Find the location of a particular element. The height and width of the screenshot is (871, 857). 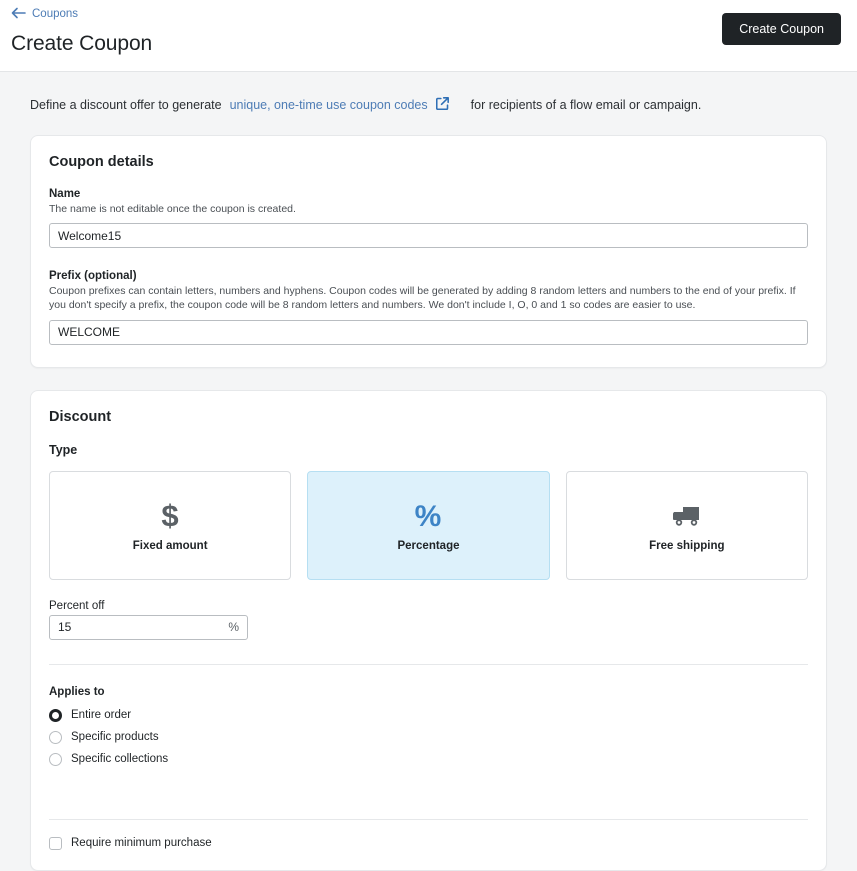

back-link-coupons: Coupons is located at coordinates (44, 15).